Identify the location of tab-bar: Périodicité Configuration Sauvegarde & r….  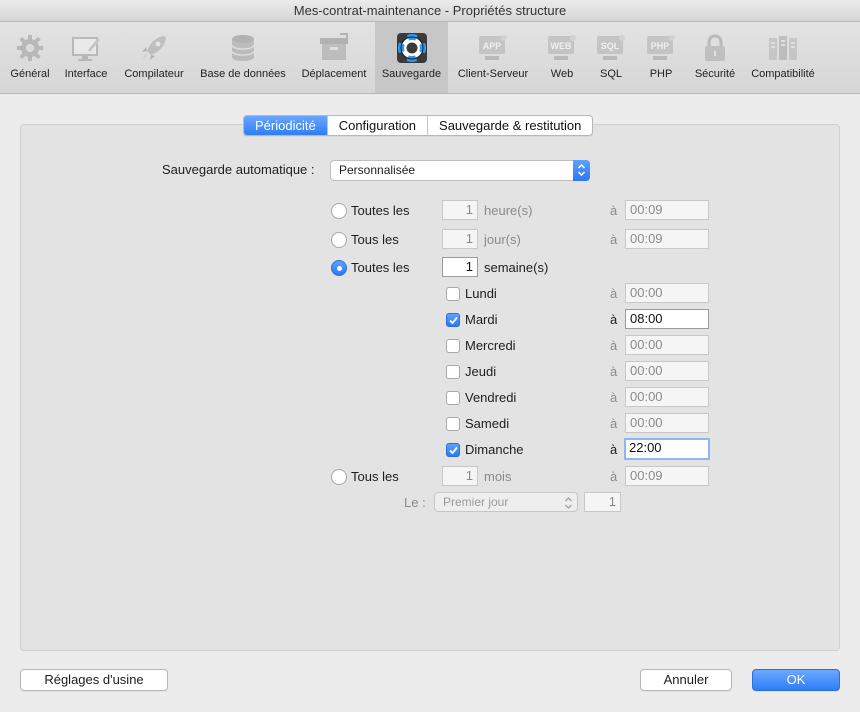
(418, 125).